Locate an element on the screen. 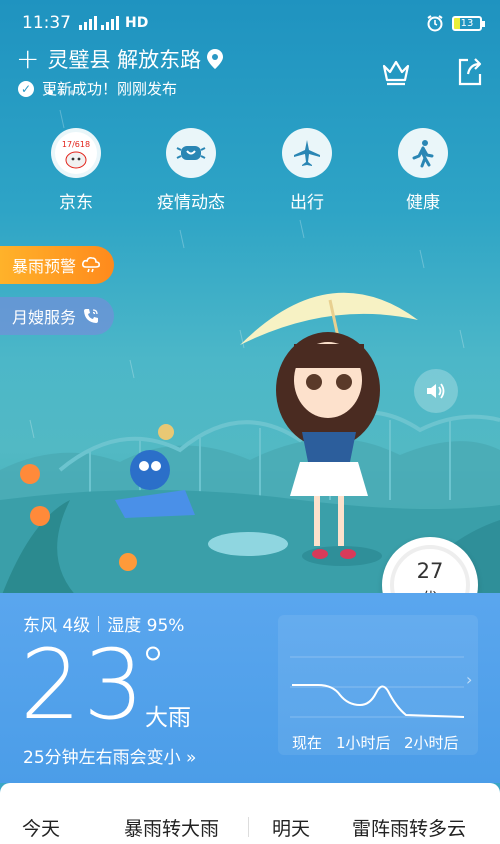 The height and width of the screenshot is (844, 500). speaker-icon is located at coordinates (436, 391).